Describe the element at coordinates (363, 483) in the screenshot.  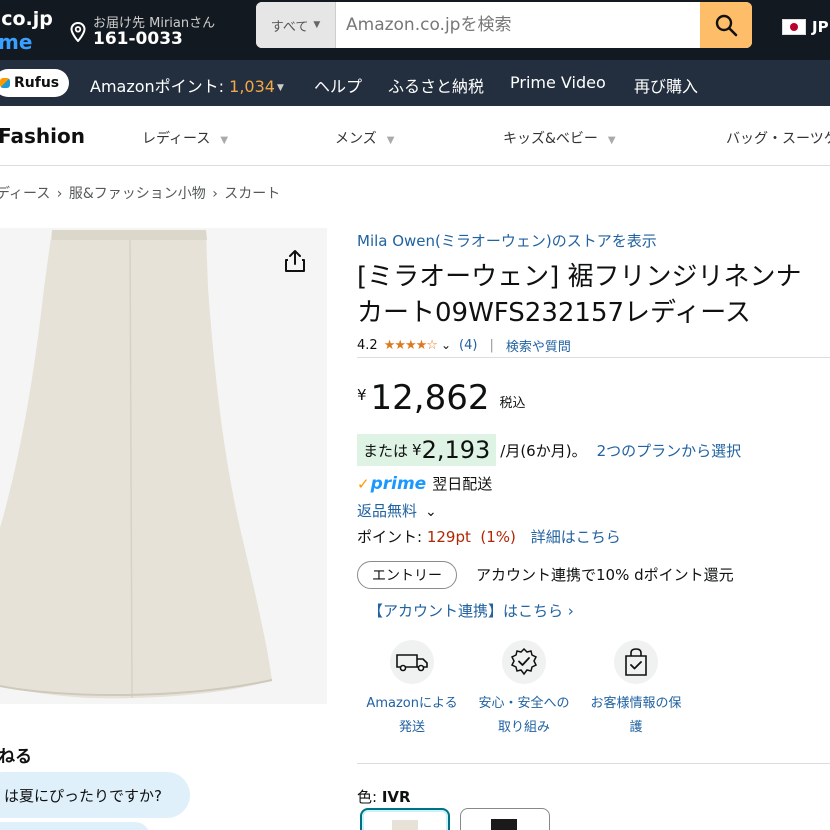
I see `prime-check-icon: ✓` at that location.